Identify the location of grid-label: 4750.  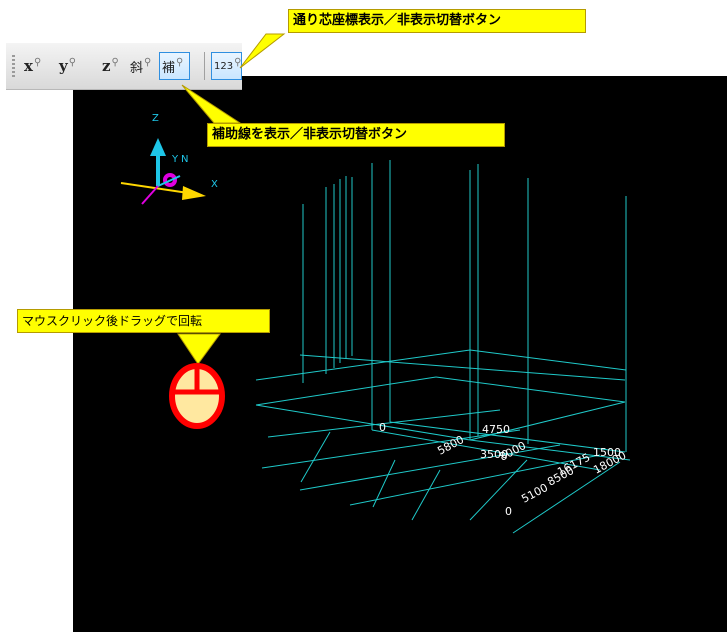
(496, 429).